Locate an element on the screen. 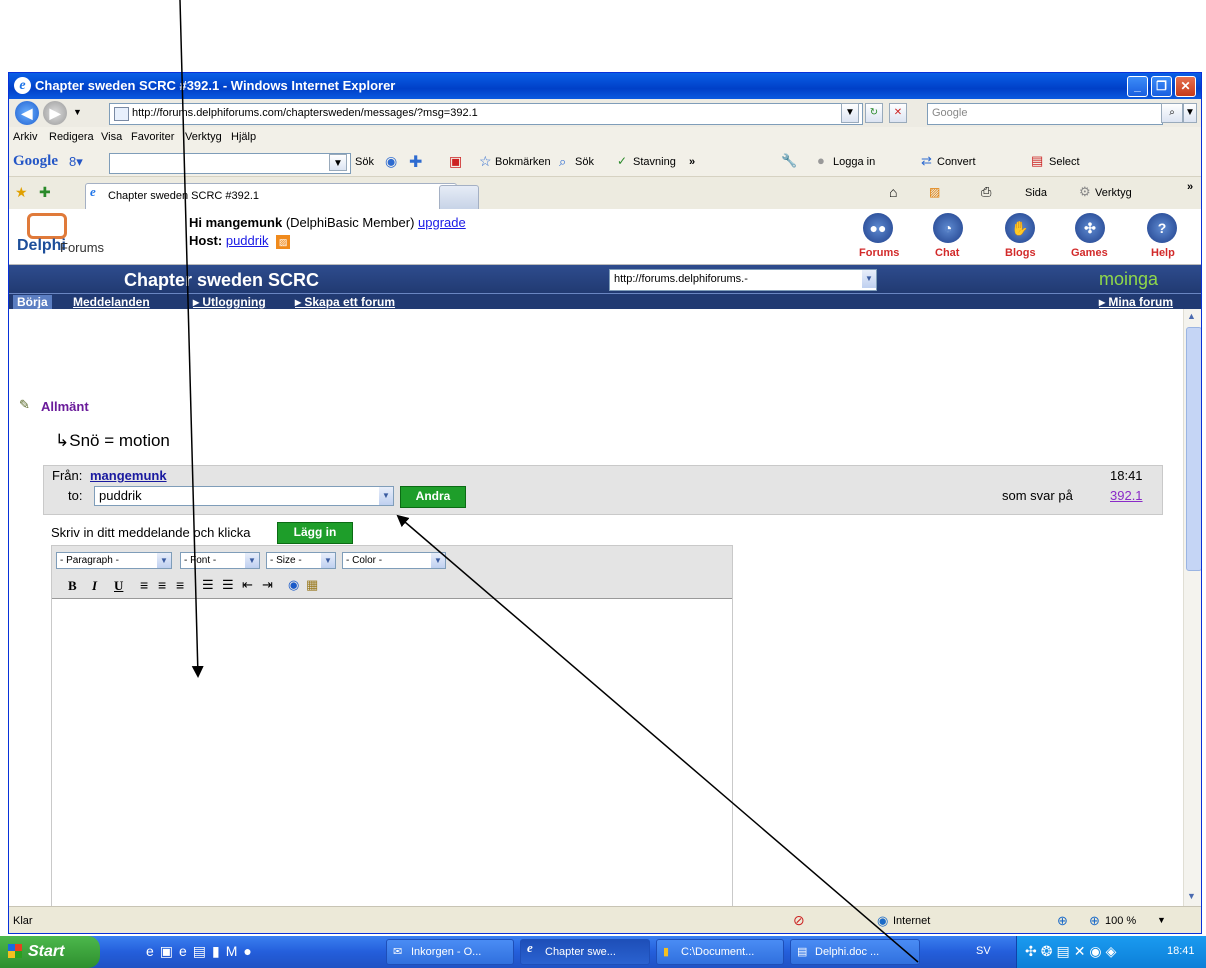 The image size is (1206, 968). zoom-icon: ⊕ is located at coordinates (1094, 921).